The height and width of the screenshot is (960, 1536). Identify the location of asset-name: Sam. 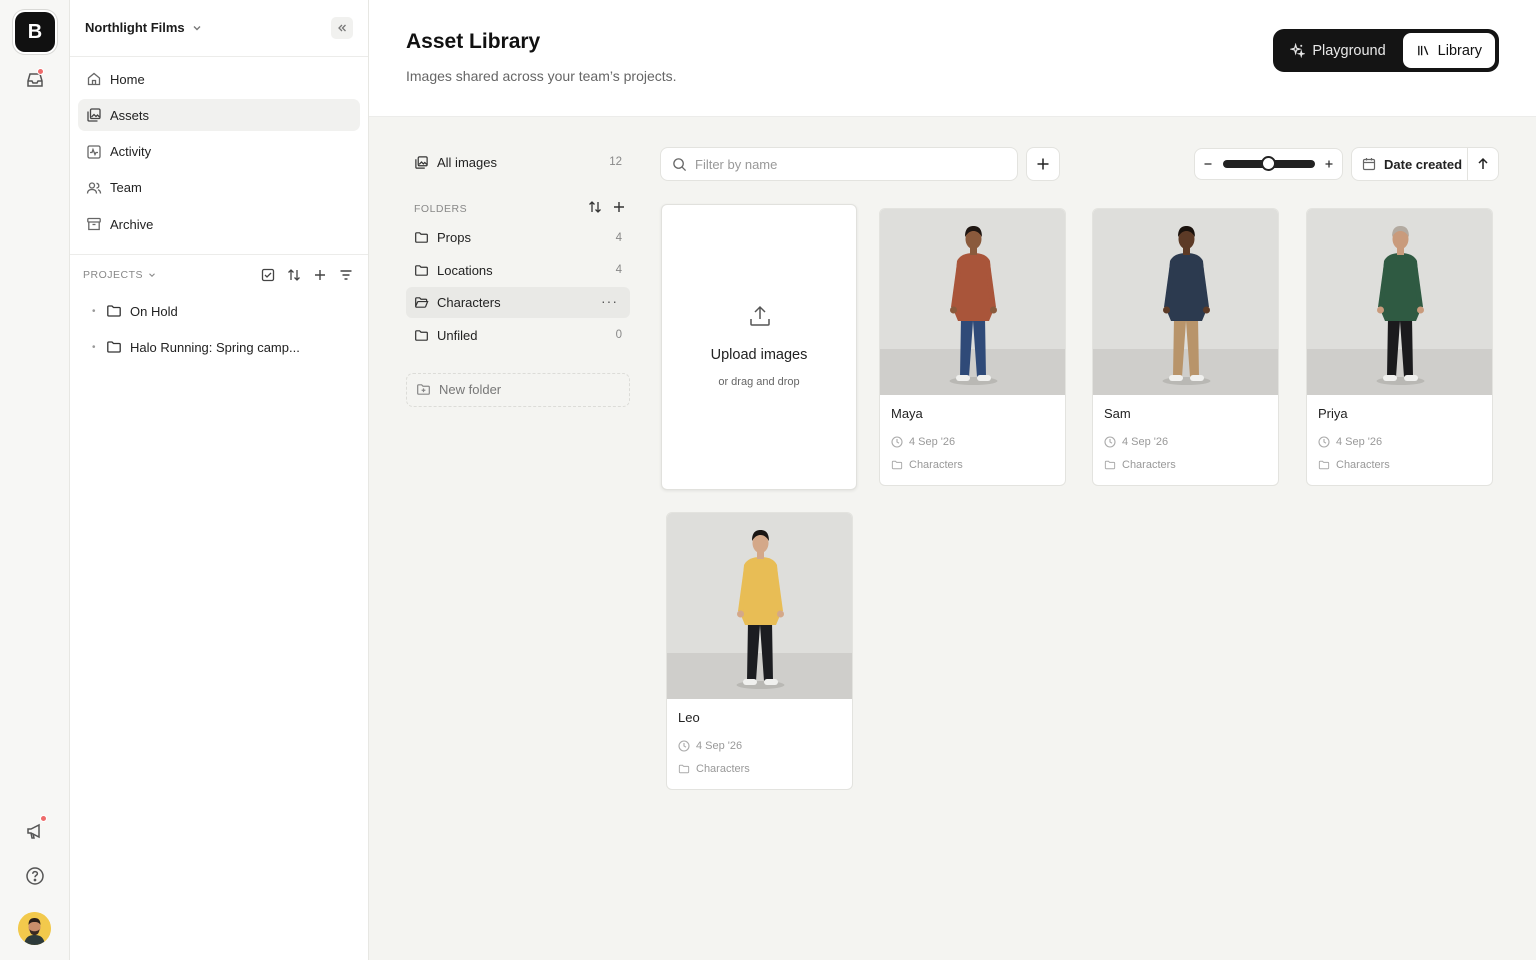
(1117, 413).